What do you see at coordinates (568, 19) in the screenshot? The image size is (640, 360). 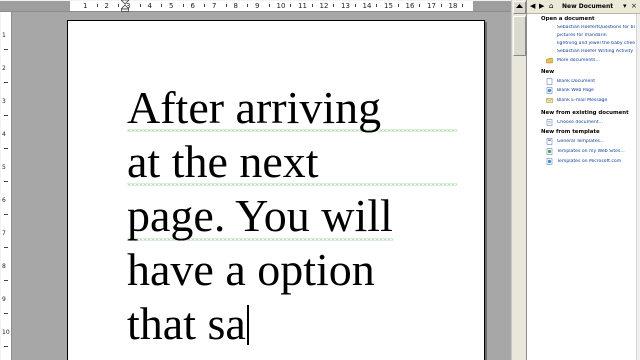 I see `section-open-title: Open a document` at bounding box center [568, 19].